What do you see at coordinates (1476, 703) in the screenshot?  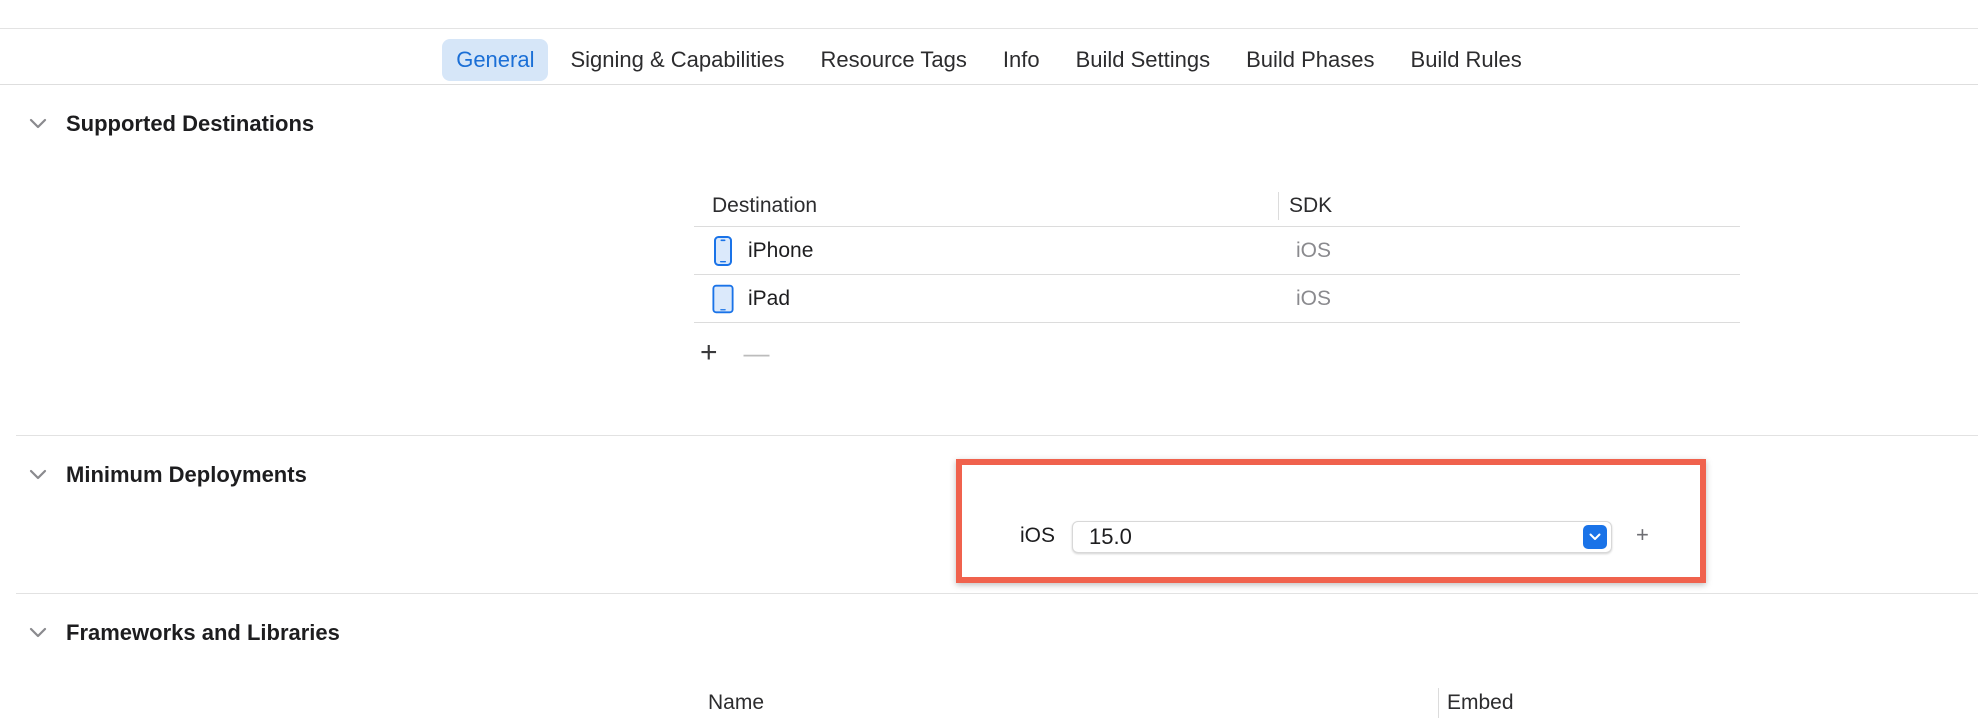 I see `column-header-embed: Embed` at bounding box center [1476, 703].